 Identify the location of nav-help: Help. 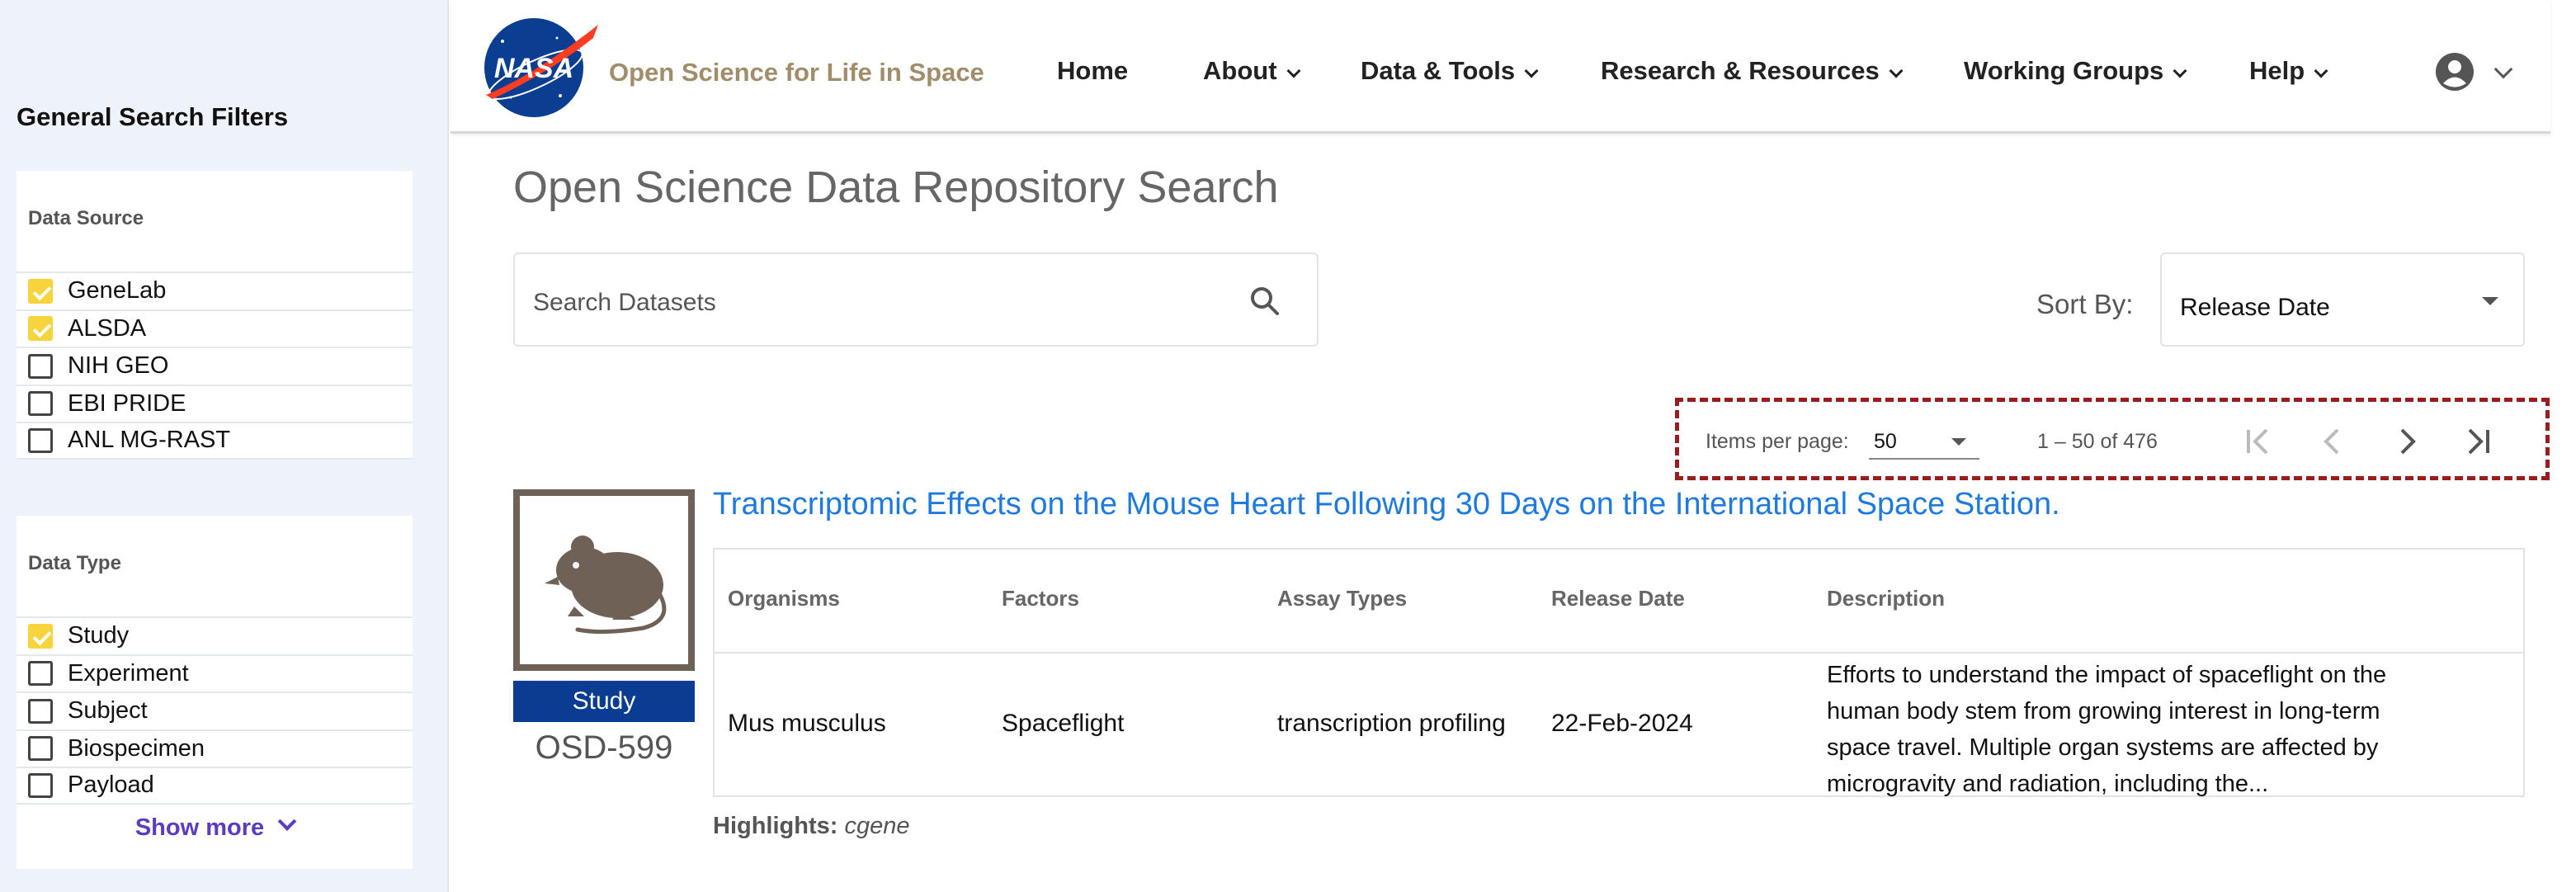
(2288, 71).